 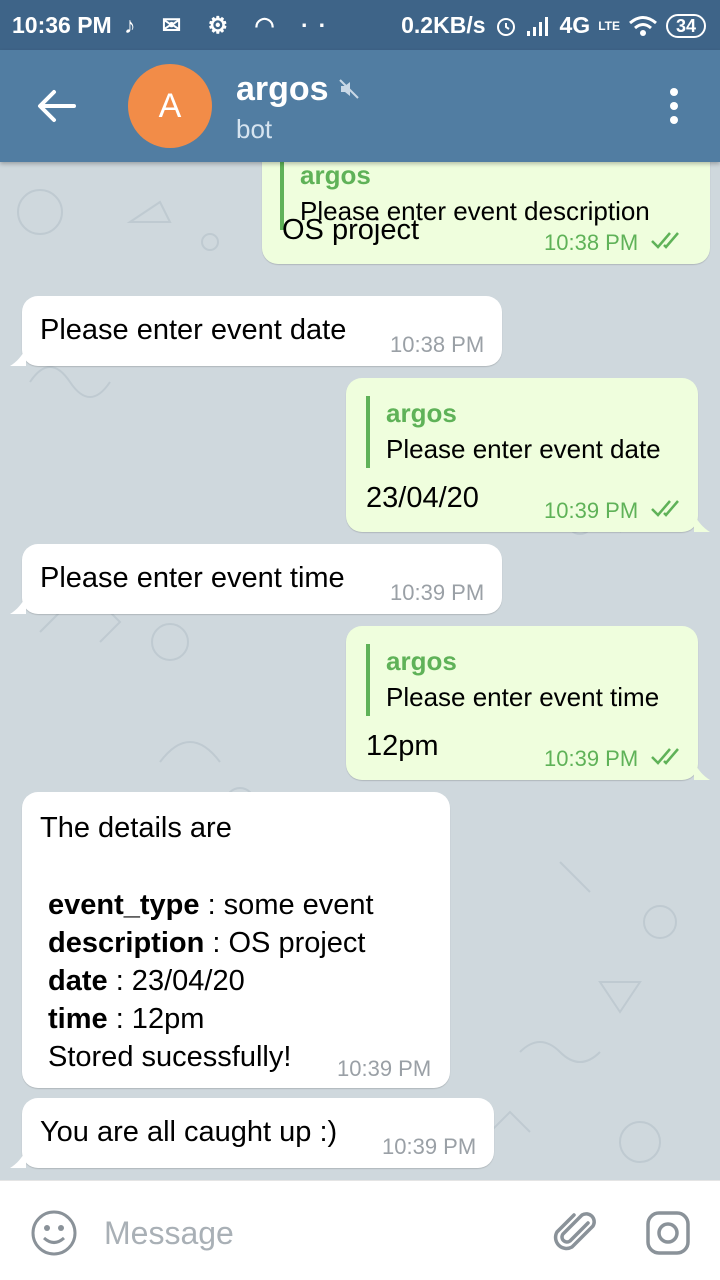 I want to click on network-type: 4G, so click(x=575, y=25).